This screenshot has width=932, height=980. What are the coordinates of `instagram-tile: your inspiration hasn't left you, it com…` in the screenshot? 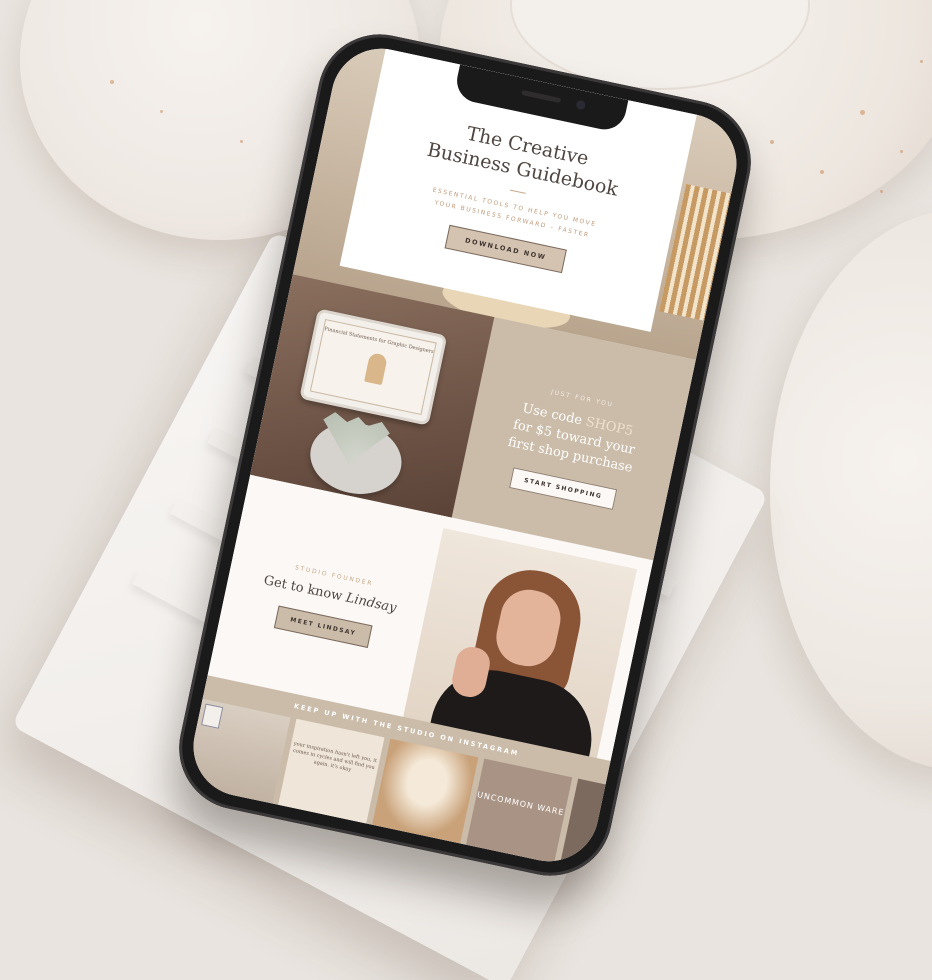 It's located at (331, 771).